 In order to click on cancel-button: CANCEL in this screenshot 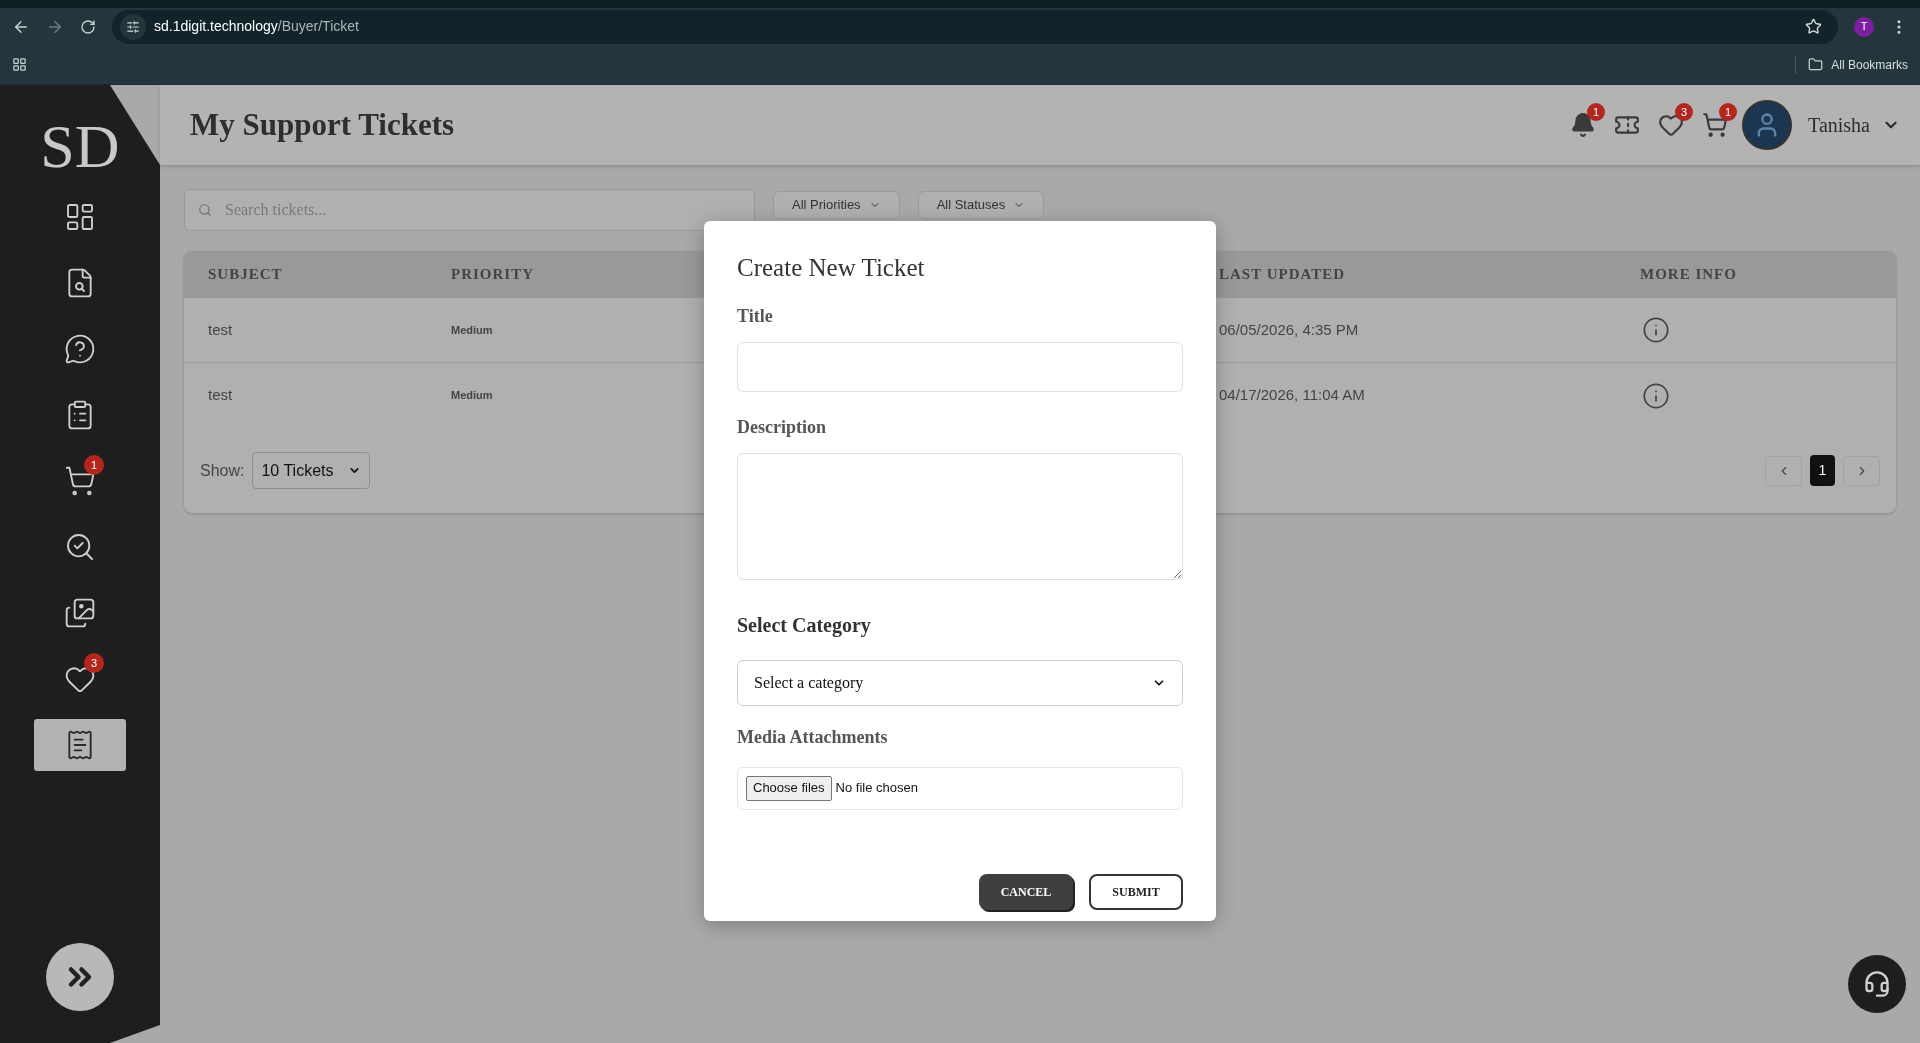, I will do `click(1026, 891)`.